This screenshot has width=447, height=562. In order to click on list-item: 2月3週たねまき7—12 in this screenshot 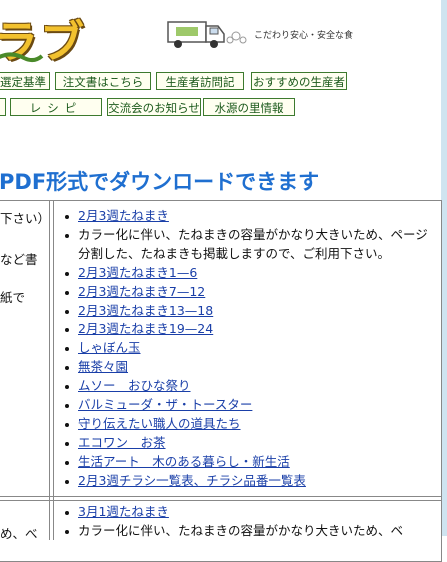, I will do `click(250, 292)`.